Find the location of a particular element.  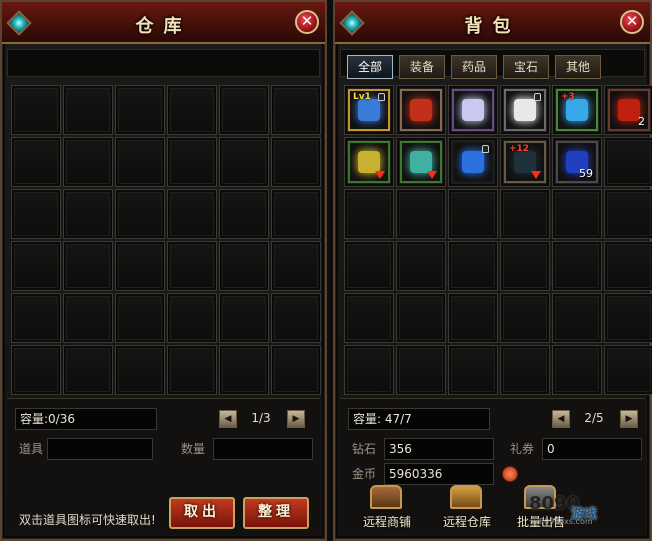

blue-potion-item: 59 is located at coordinates (577, 162).